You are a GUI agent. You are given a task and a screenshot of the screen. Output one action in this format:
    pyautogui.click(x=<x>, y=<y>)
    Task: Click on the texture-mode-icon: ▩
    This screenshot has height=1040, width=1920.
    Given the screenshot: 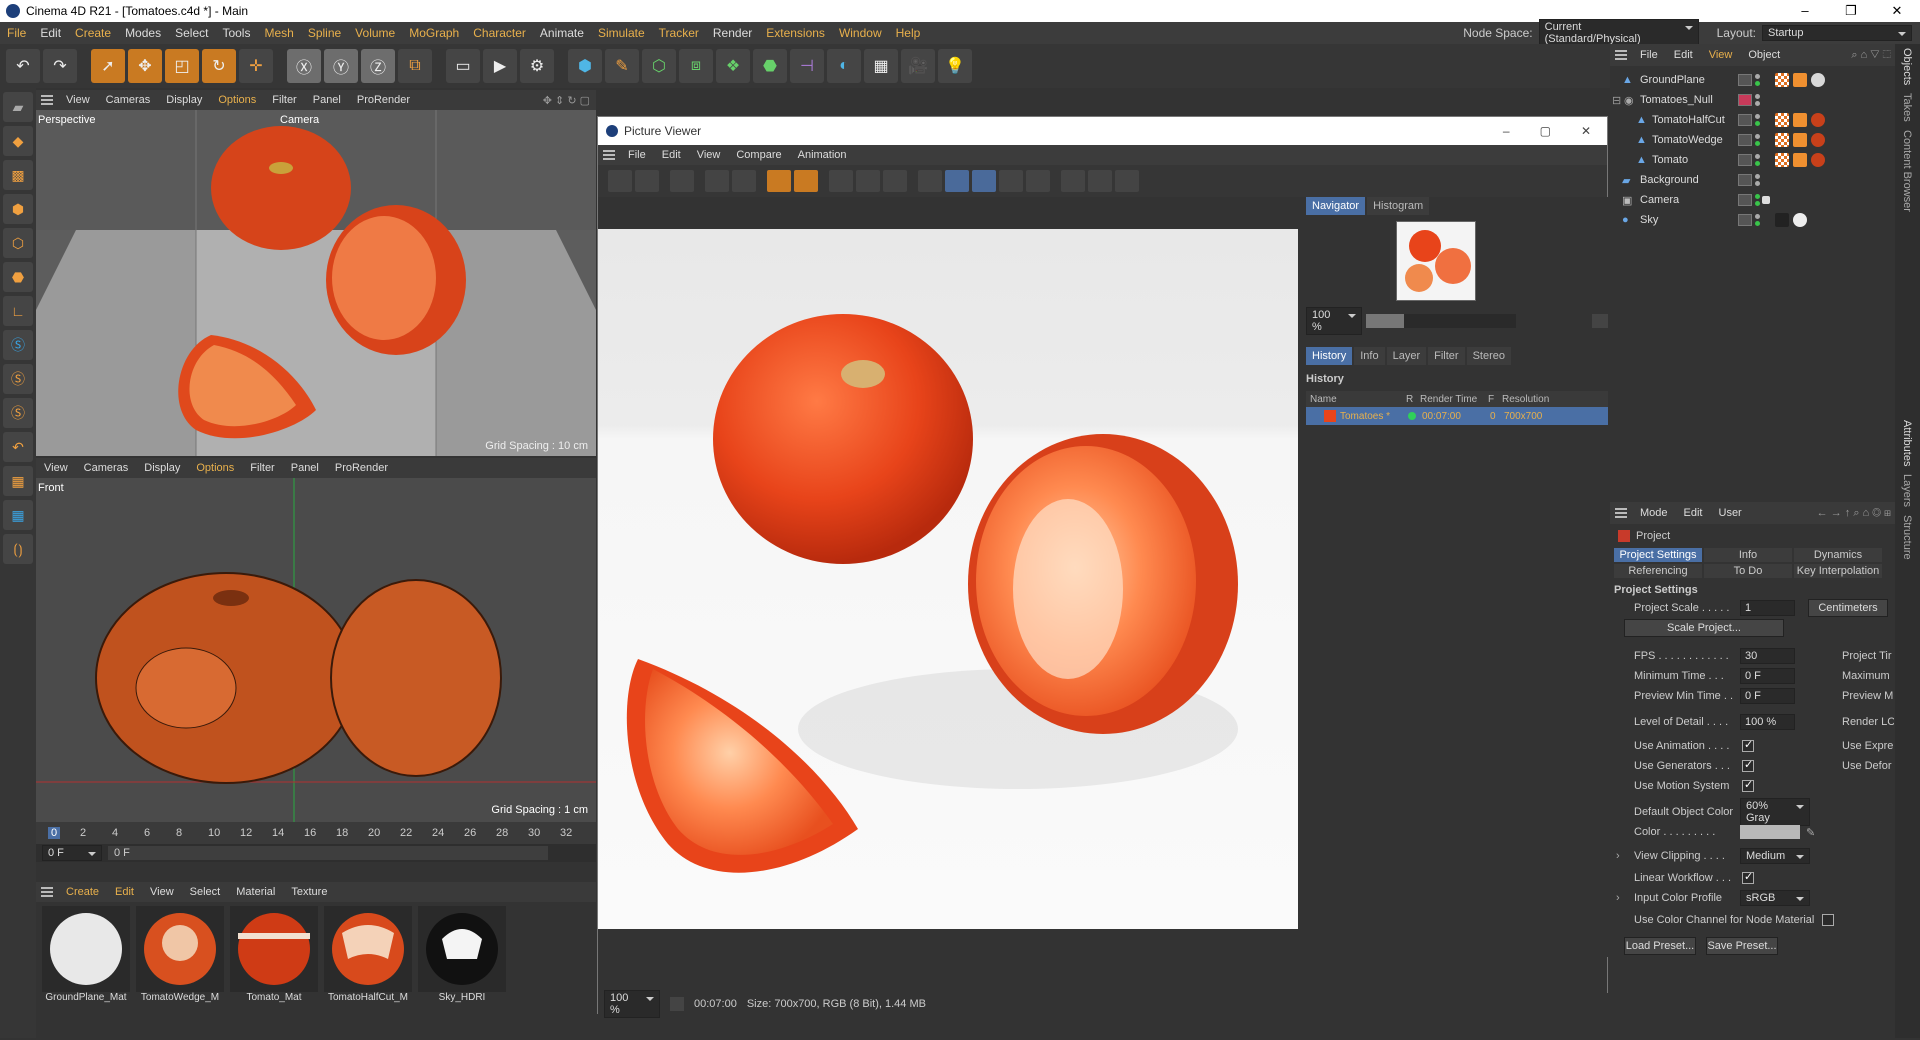 What is the action you would take?
    pyautogui.click(x=18, y=175)
    